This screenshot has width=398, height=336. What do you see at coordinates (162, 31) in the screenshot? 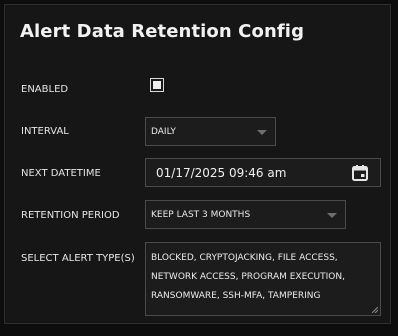
I see `panel-title: Alert Data Retention Config` at bounding box center [162, 31].